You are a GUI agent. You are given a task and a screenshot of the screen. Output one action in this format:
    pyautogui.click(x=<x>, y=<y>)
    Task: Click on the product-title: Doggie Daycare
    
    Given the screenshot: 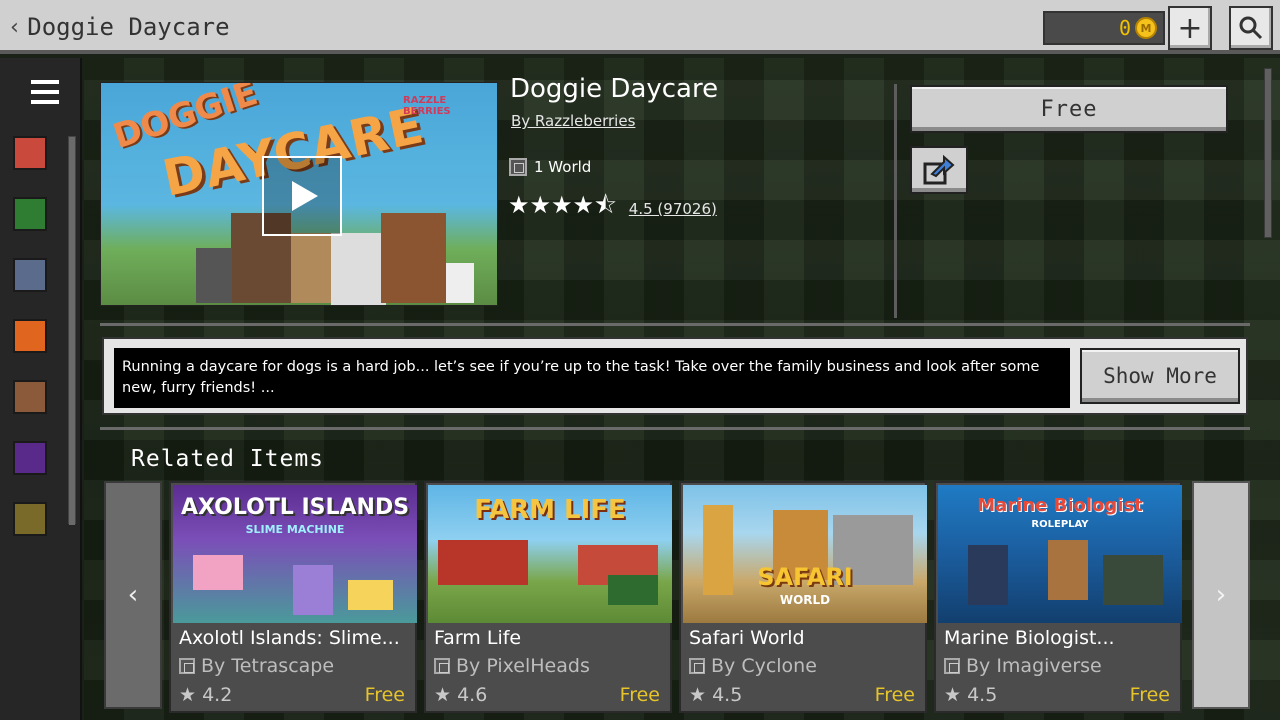 What is the action you would take?
    pyautogui.click(x=614, y=89)
    